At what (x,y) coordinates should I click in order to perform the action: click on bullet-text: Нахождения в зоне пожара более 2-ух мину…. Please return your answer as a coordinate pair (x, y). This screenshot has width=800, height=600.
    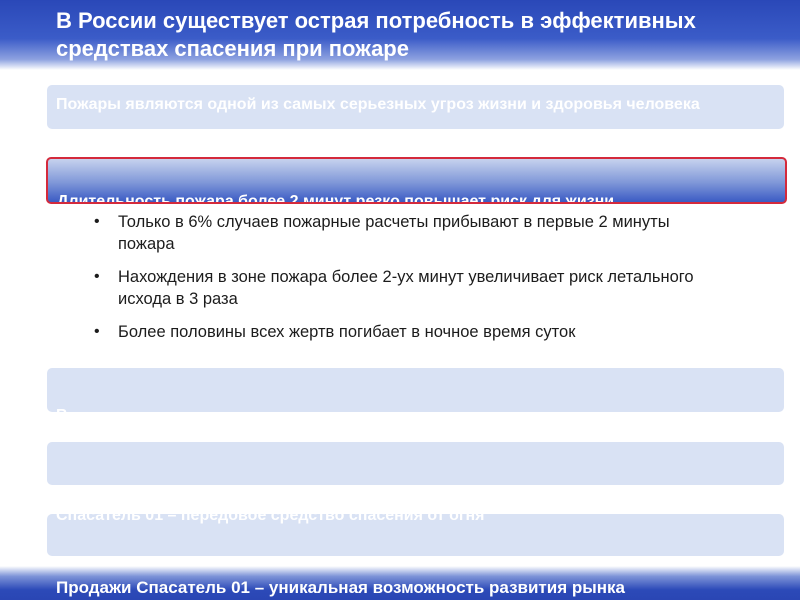
    Looking at the image, I should click on (406, 288).